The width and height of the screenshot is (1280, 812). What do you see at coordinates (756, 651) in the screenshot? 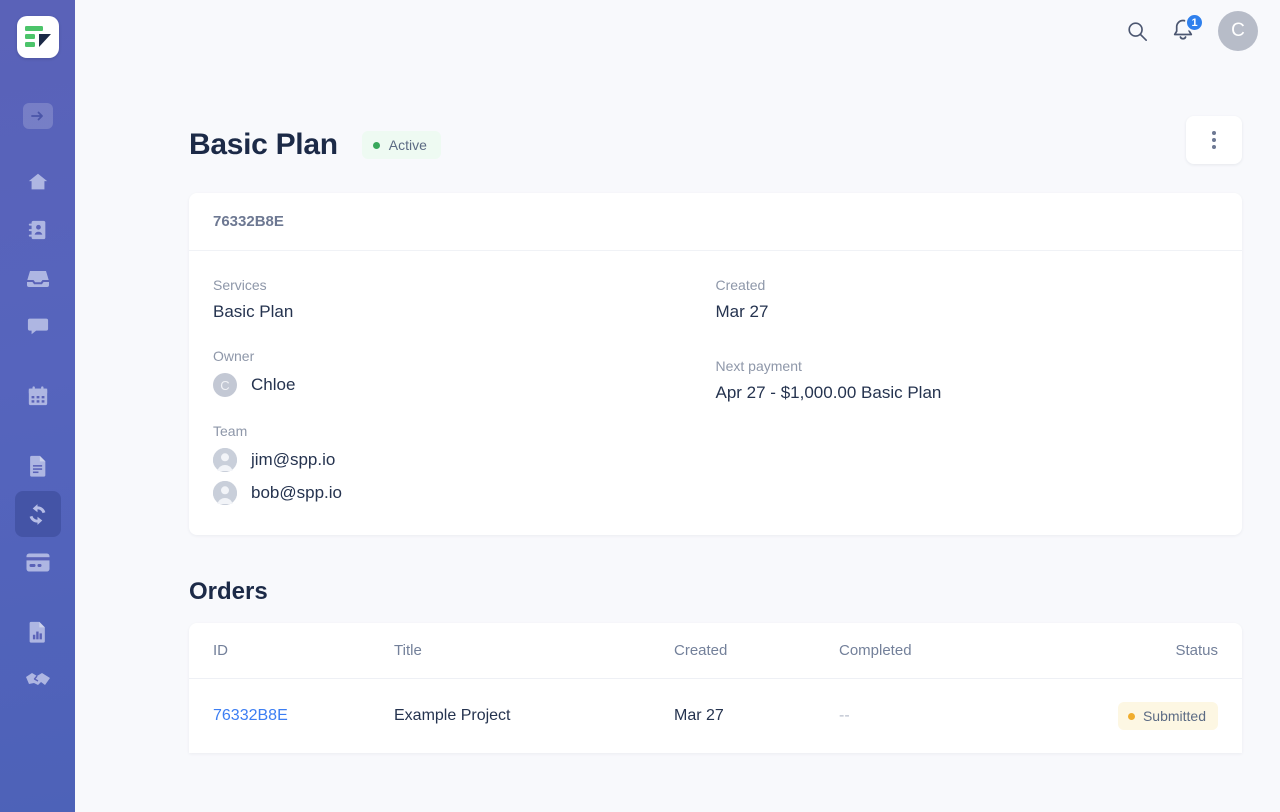
I see `column-created: Created` at bounding box center [756, 651].